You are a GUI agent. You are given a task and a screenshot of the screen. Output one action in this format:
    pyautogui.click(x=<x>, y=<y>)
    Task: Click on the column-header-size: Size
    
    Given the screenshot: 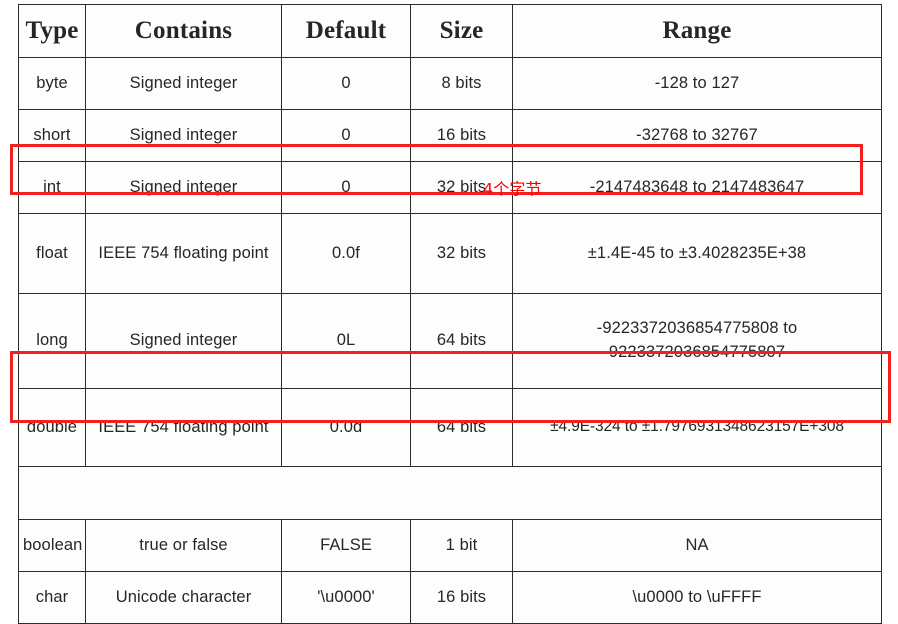 What is the action you would take?
    pyautogui.click(x=461, y=31)
    